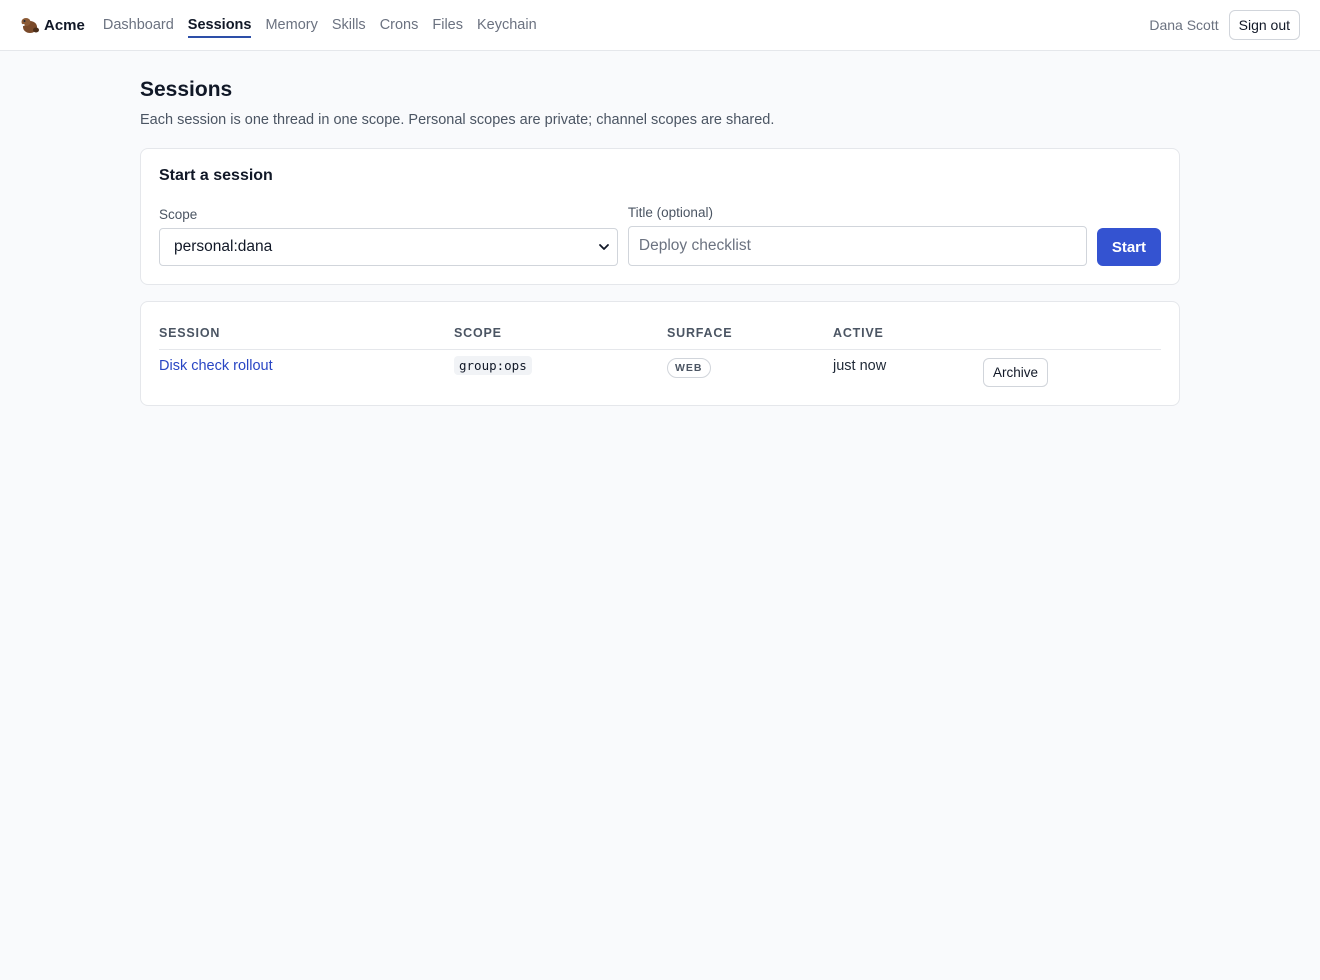 This screenshot has width=1320, height=980. I want to click on col-session: Session, so click(306, 335).